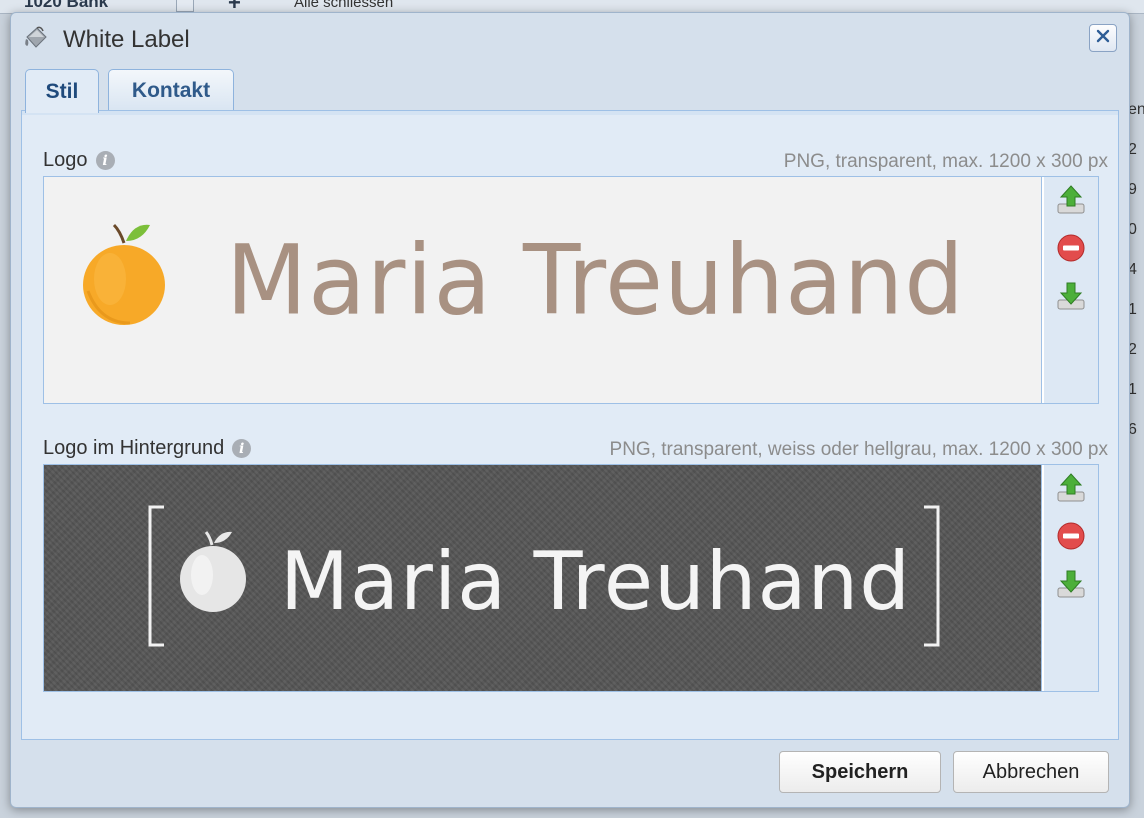  Describe the element at coordinates (945, 161) in the screenshot. I see `logo-hint: PNG, transparent, max. 1200 x 300 px` at that location.